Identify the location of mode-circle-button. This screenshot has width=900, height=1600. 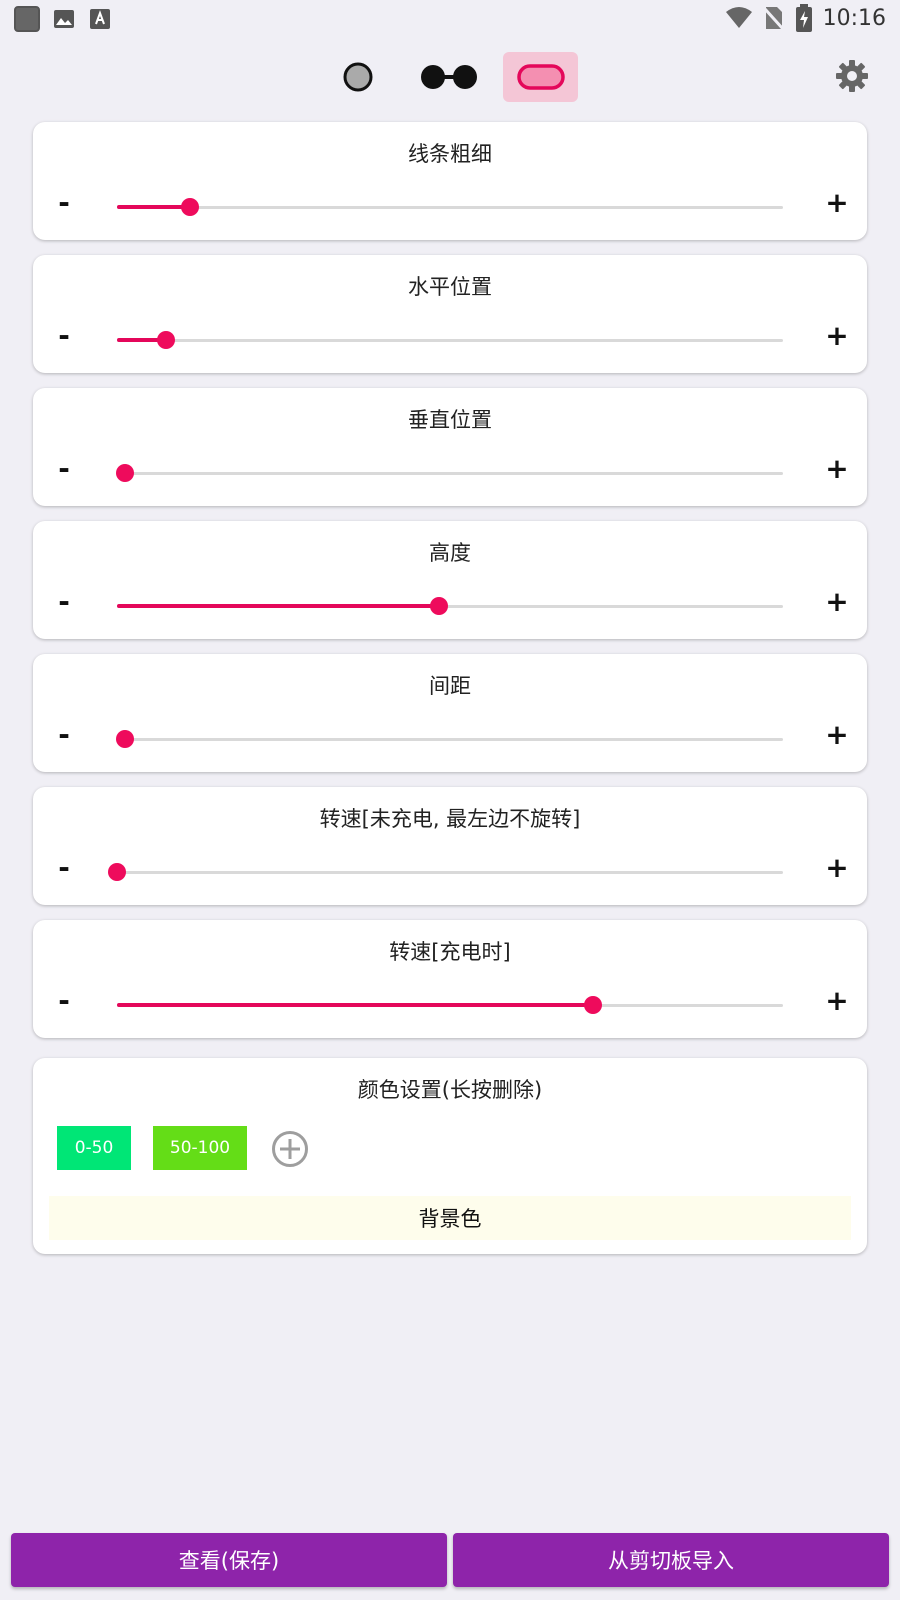
(358, 77).